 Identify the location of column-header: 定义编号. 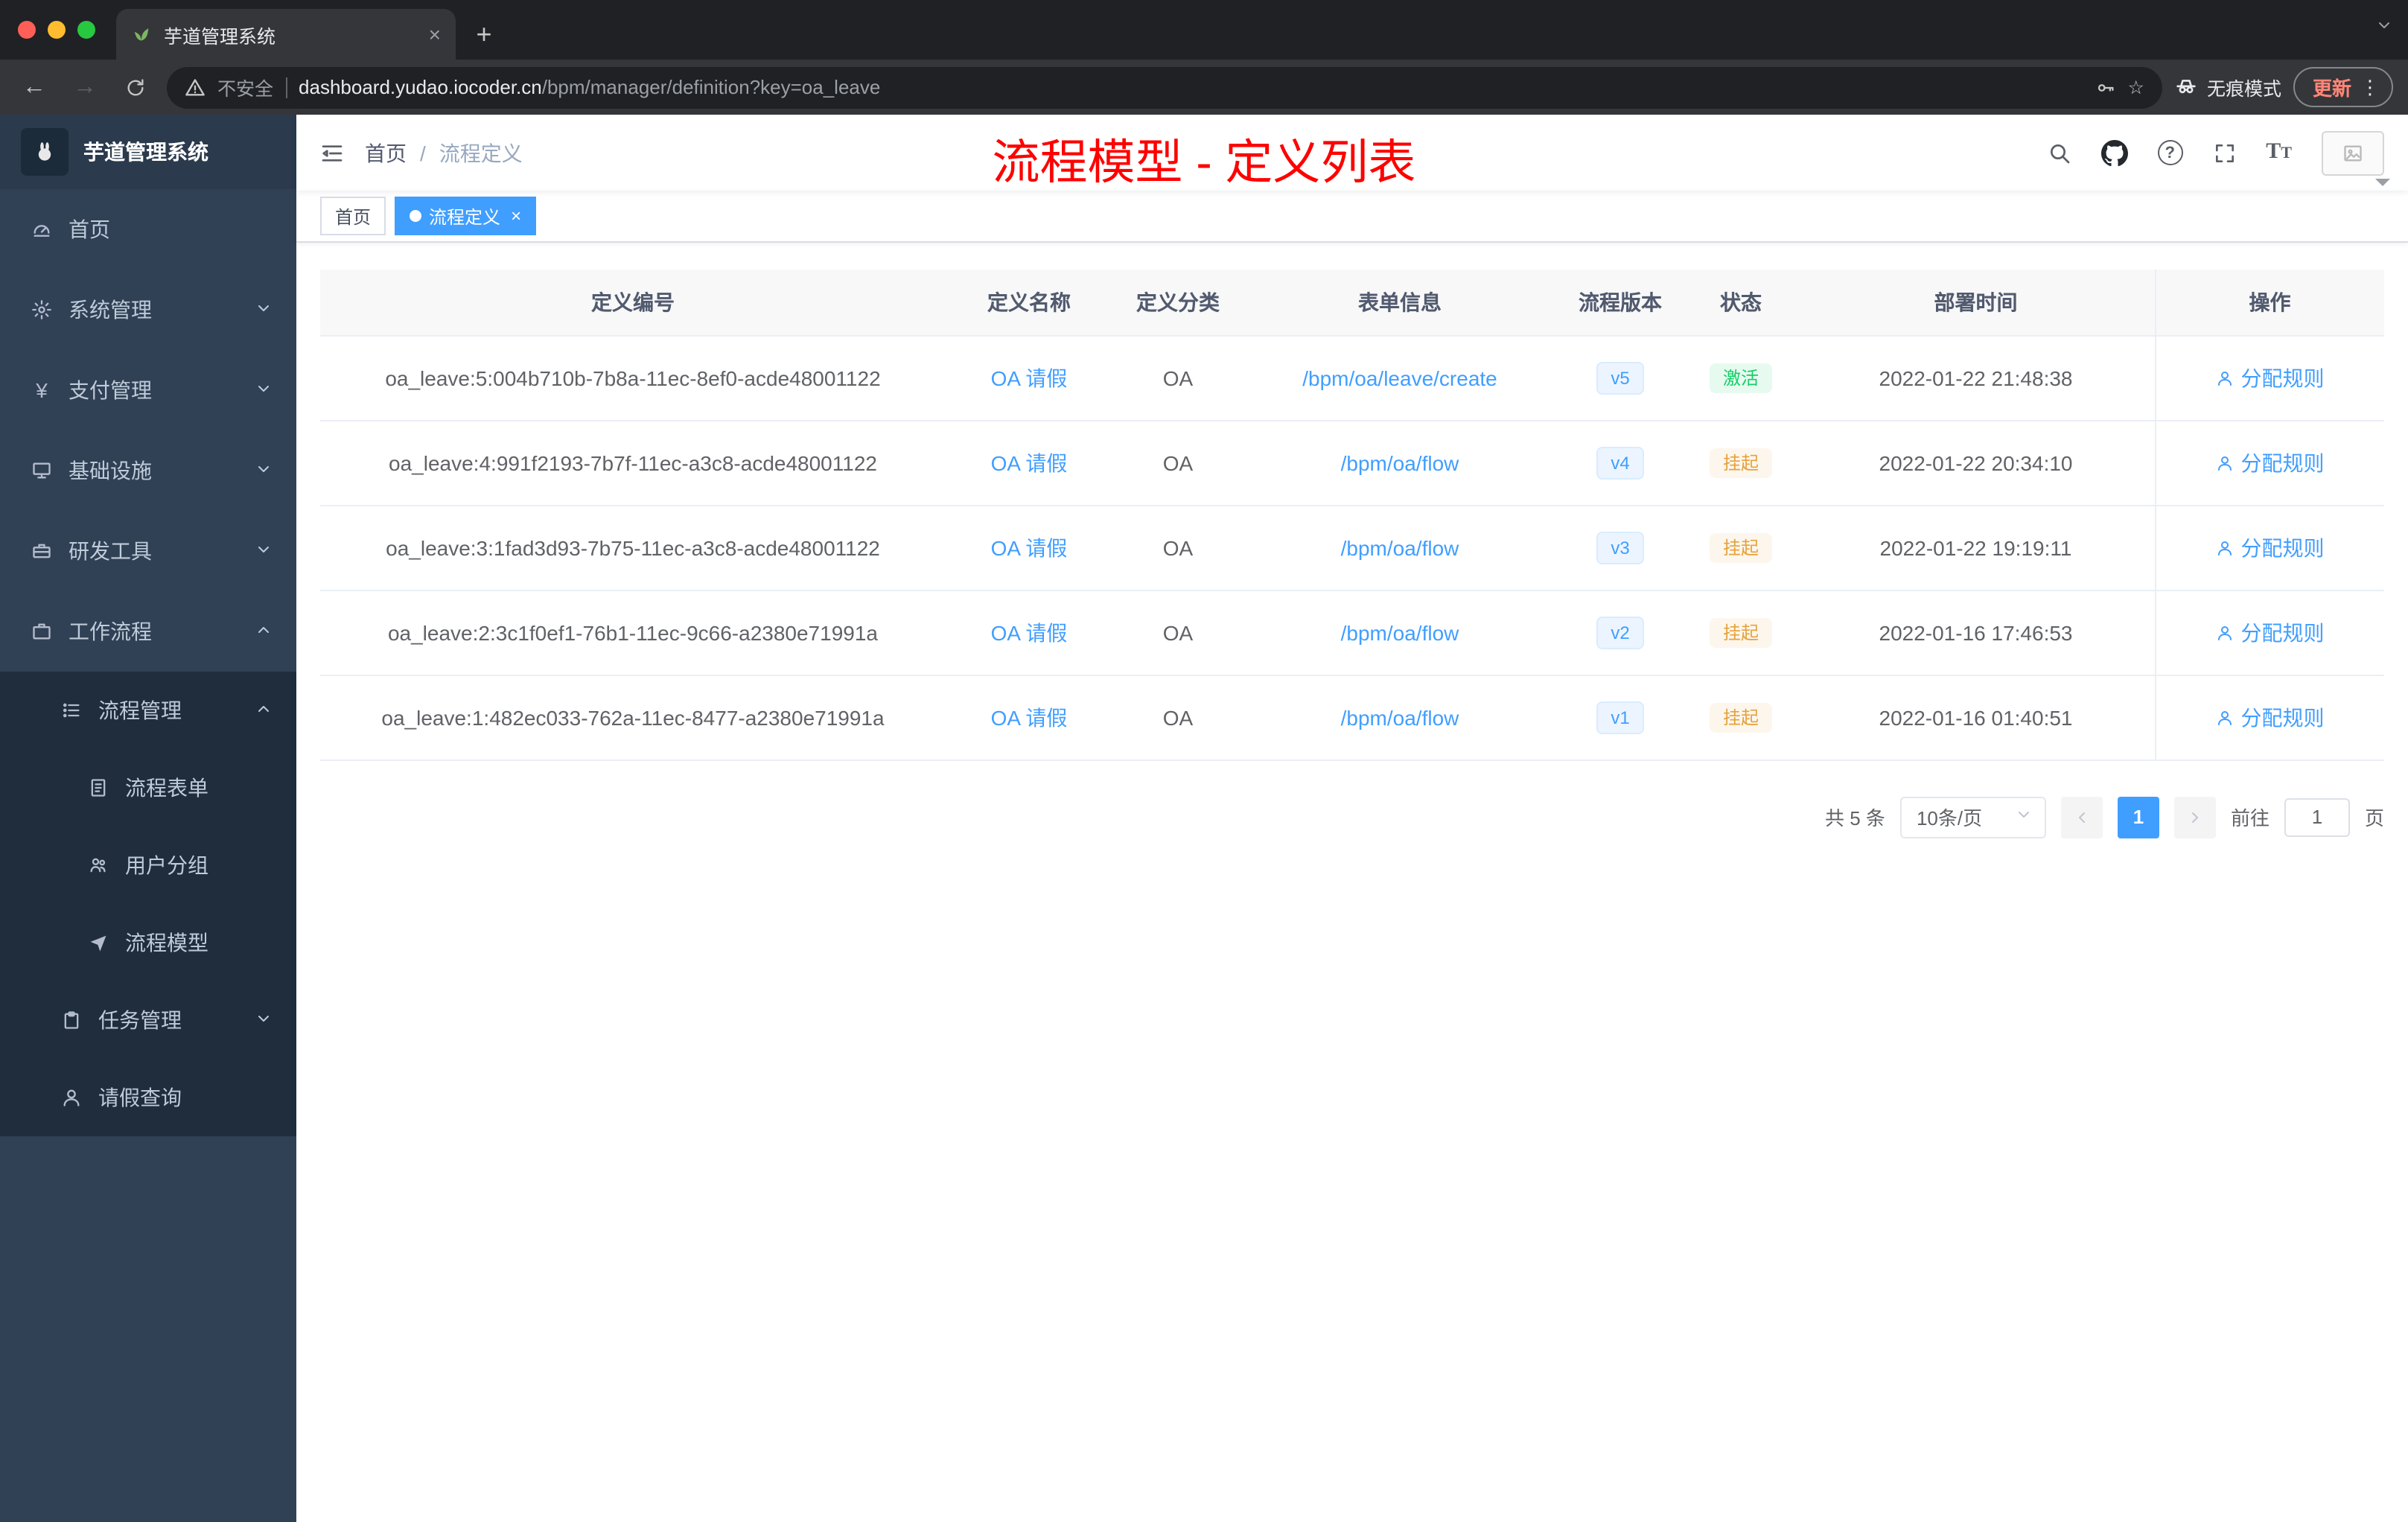
(633, 303).